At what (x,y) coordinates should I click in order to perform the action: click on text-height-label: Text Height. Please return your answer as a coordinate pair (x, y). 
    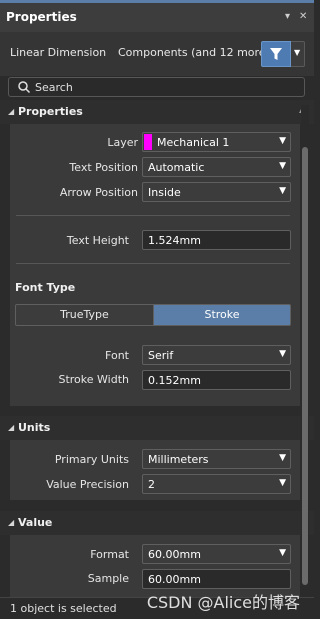
    Looking at the image, I should click on (97, 240).